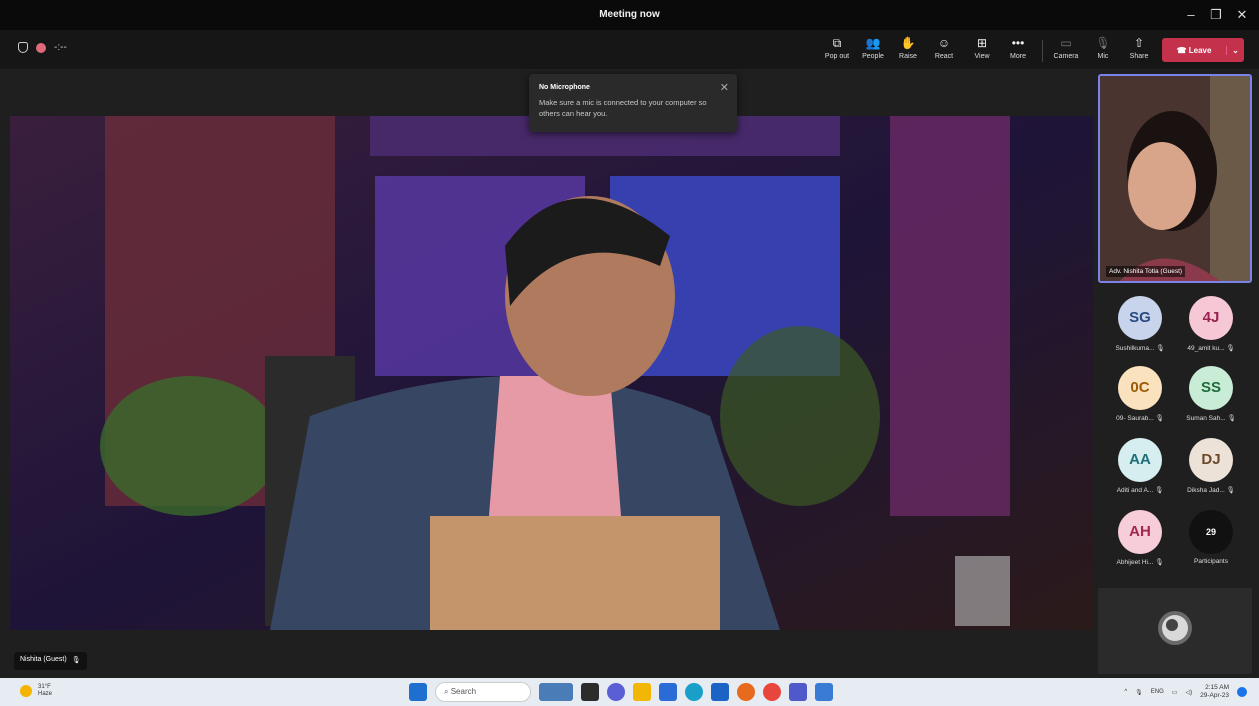 Image resolution: width=1259 pixels, height=706 pixels. I want to click on hand-icon: ✋, so click(908, 43).